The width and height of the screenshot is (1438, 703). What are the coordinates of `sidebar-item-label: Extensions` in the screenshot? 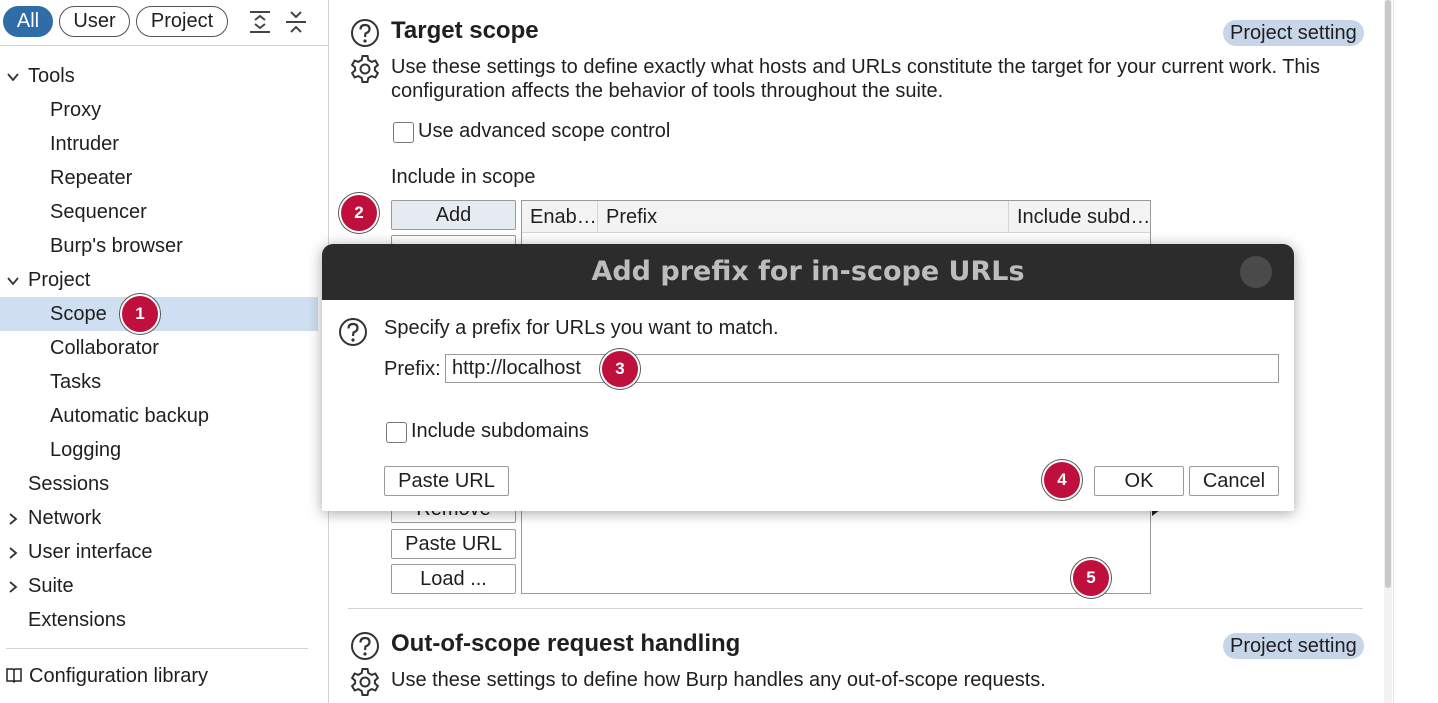 It's located at (77, 620).